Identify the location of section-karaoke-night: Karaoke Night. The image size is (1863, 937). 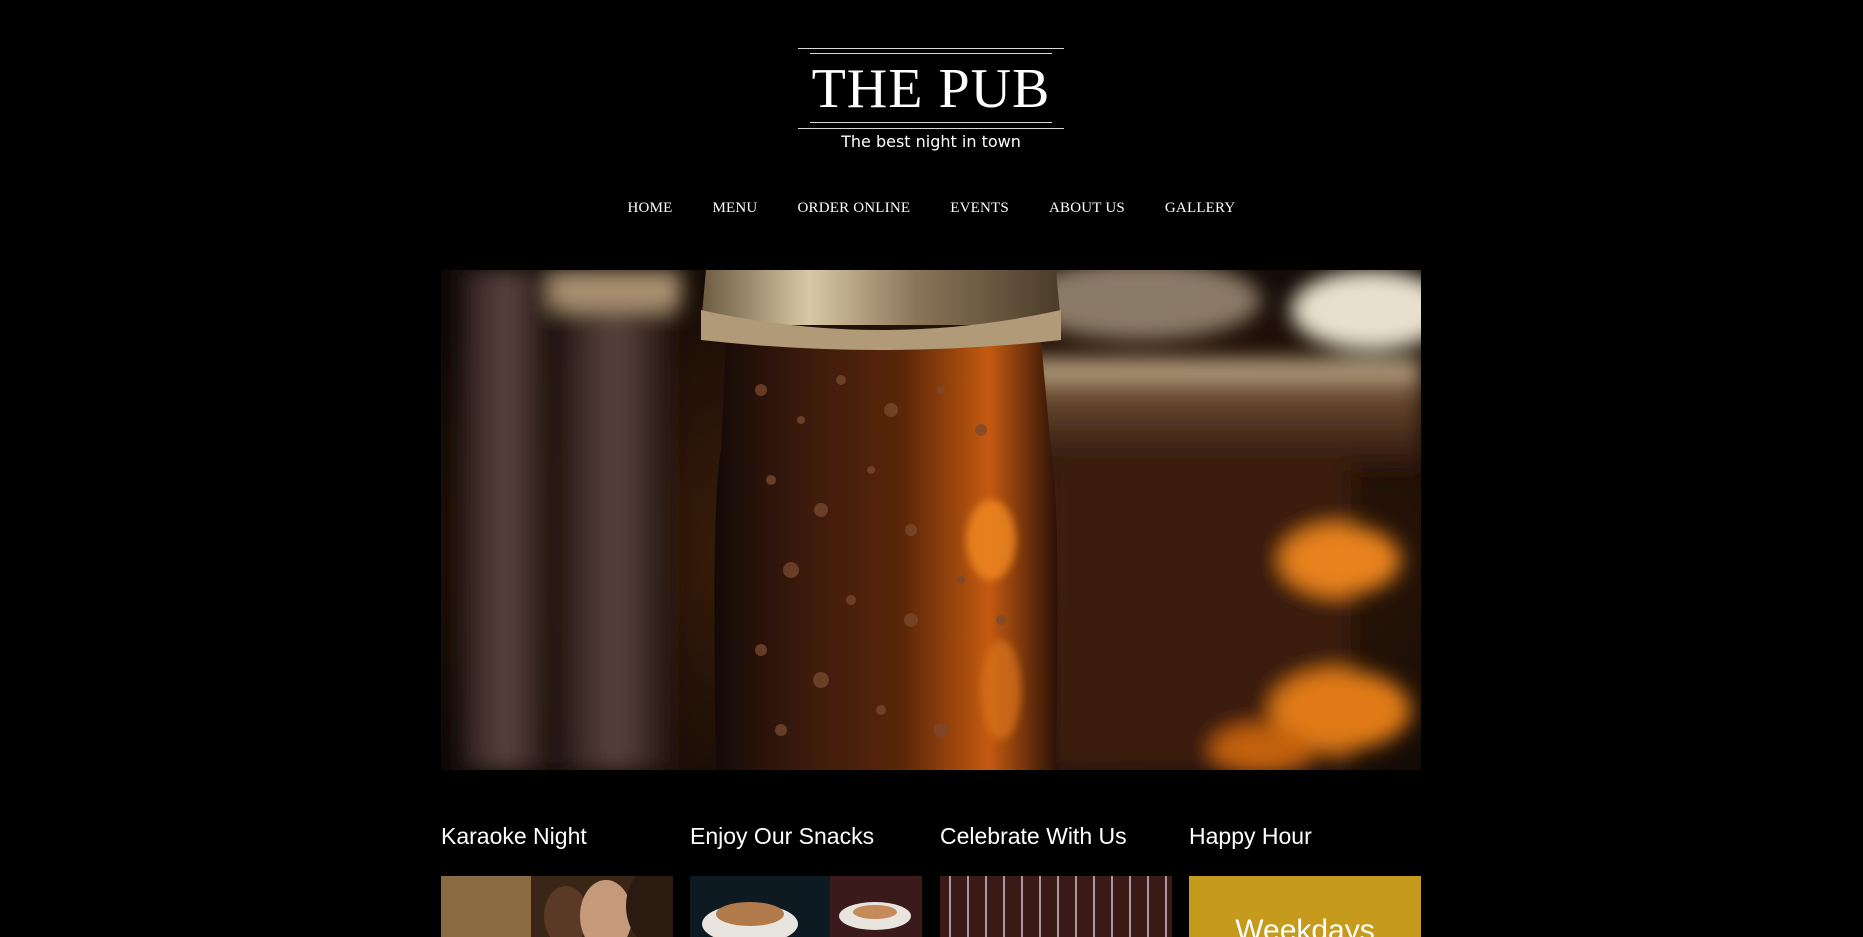
(557, 877).